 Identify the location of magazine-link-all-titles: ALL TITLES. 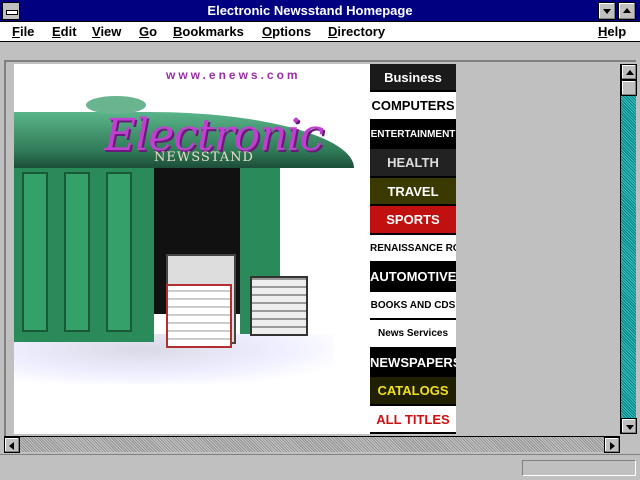
(413, 419).